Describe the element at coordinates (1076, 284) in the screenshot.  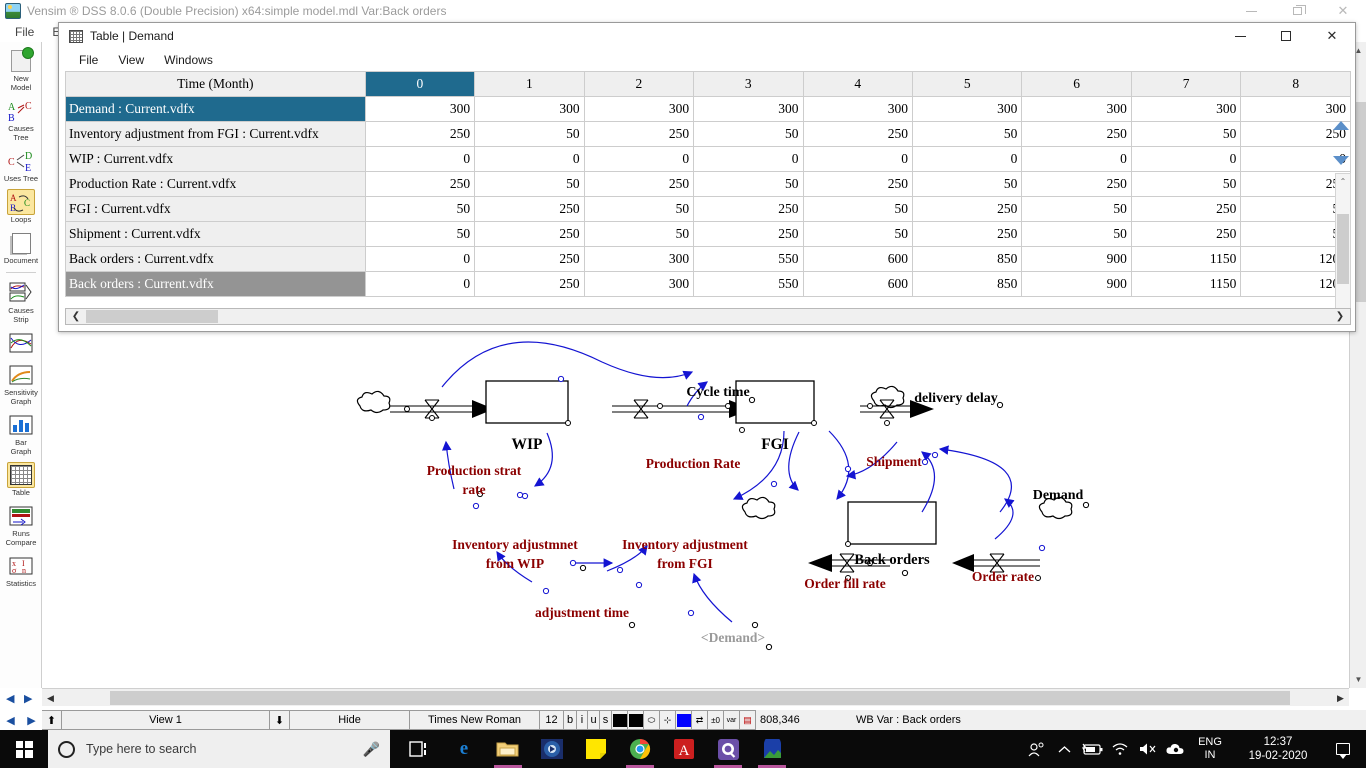
I see `cell-value: 900` at that location.